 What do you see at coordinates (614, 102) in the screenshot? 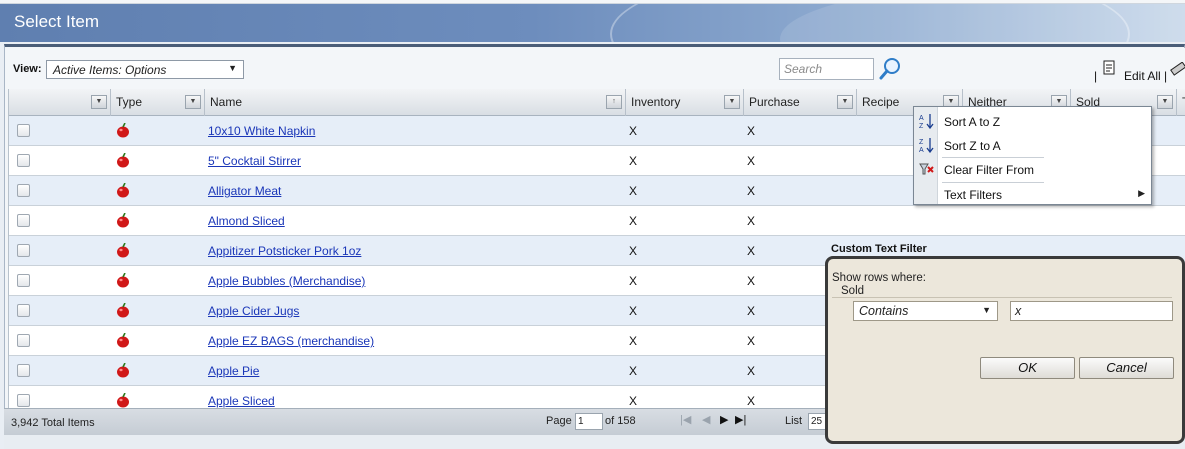
I see `sort-ascending-icon: ↑` at bounding box center [614, 102].